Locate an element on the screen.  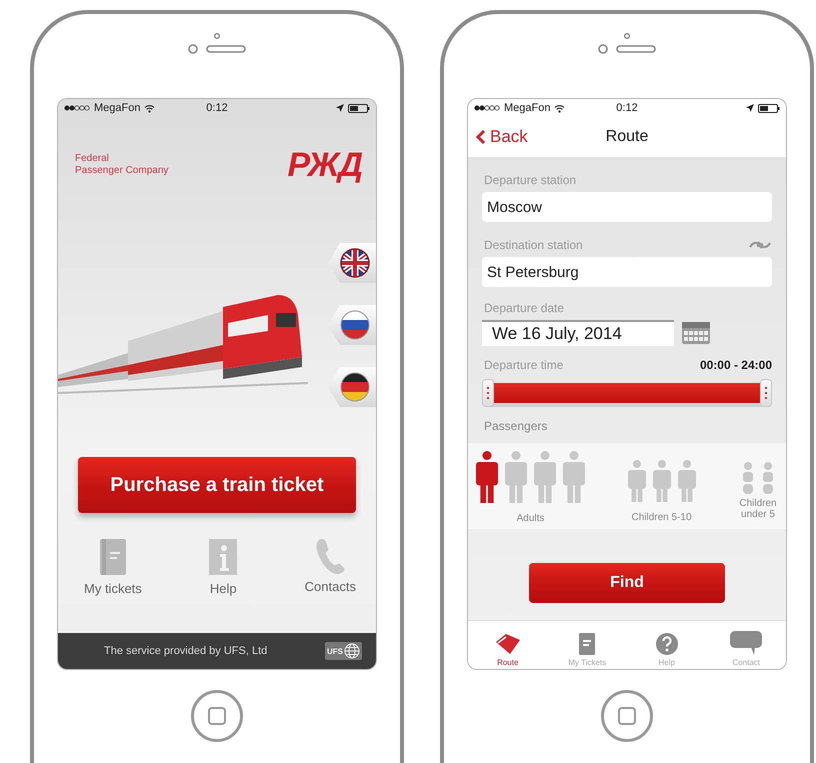
nav-item: Help is located at coordinates (223, 566).